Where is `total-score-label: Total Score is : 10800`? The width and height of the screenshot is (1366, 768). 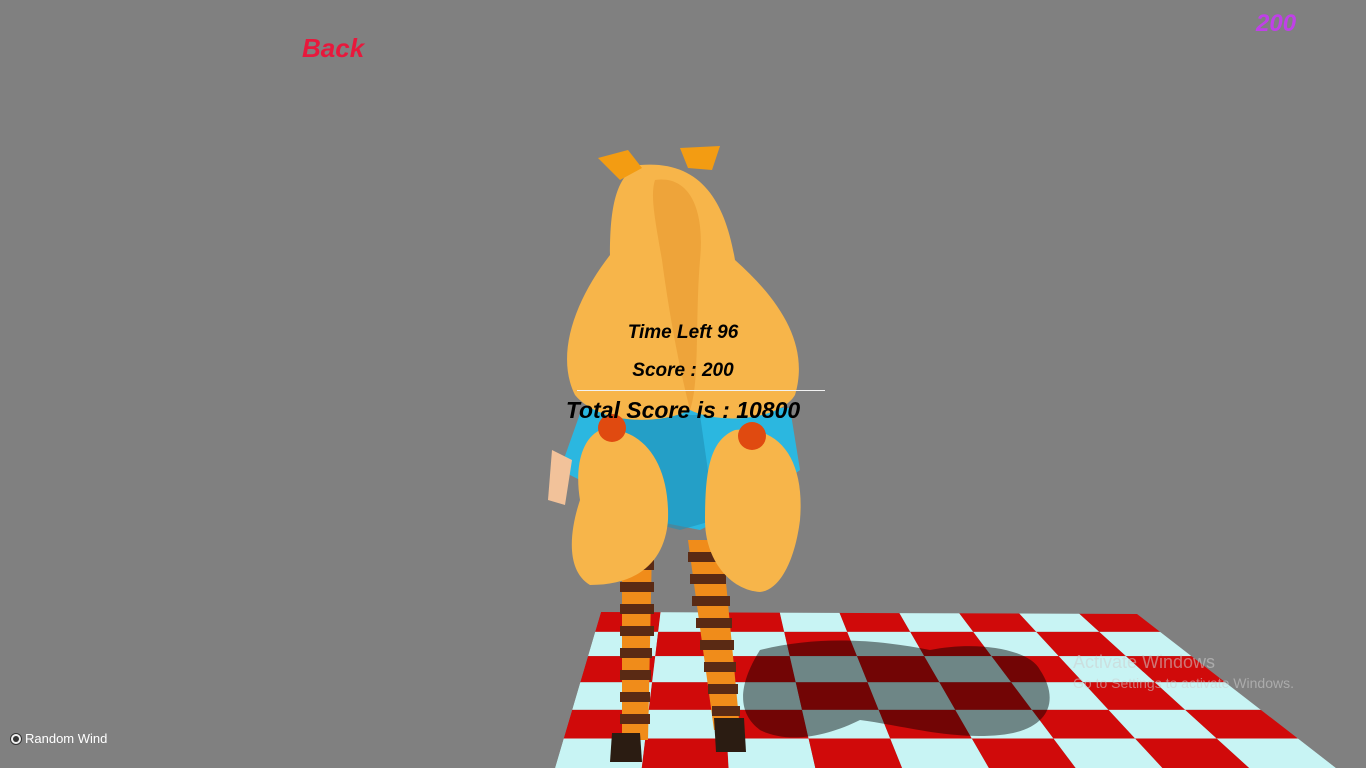 total-score-label: Total Score is : 10800 is located at coordinates (683, 410).